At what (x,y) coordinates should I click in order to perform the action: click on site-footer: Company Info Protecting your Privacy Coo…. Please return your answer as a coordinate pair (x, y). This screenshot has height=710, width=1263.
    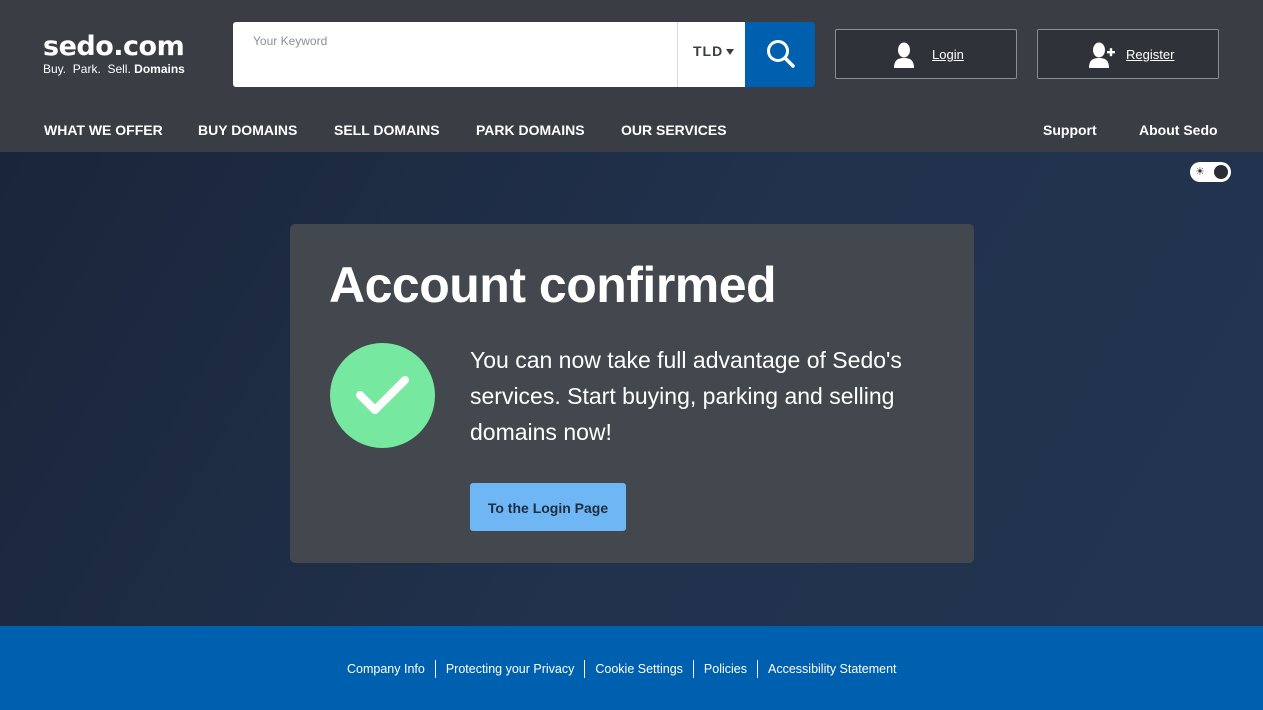
    Looking at the image, I should click on (631, 668).